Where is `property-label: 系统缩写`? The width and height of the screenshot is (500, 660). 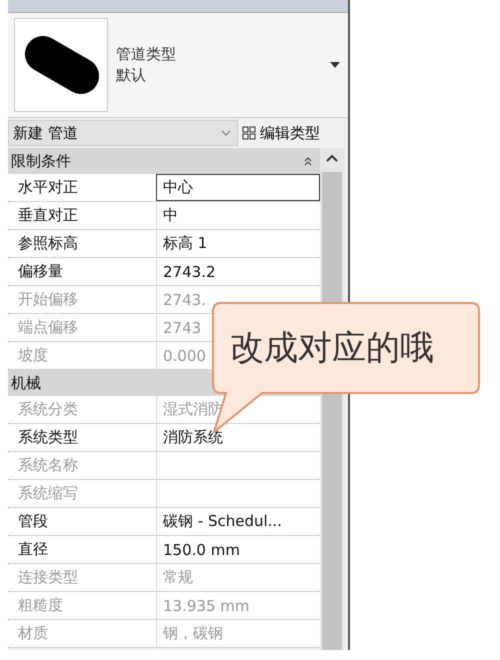 property-label: 系统缩写 is located at coordinates (48, 493).